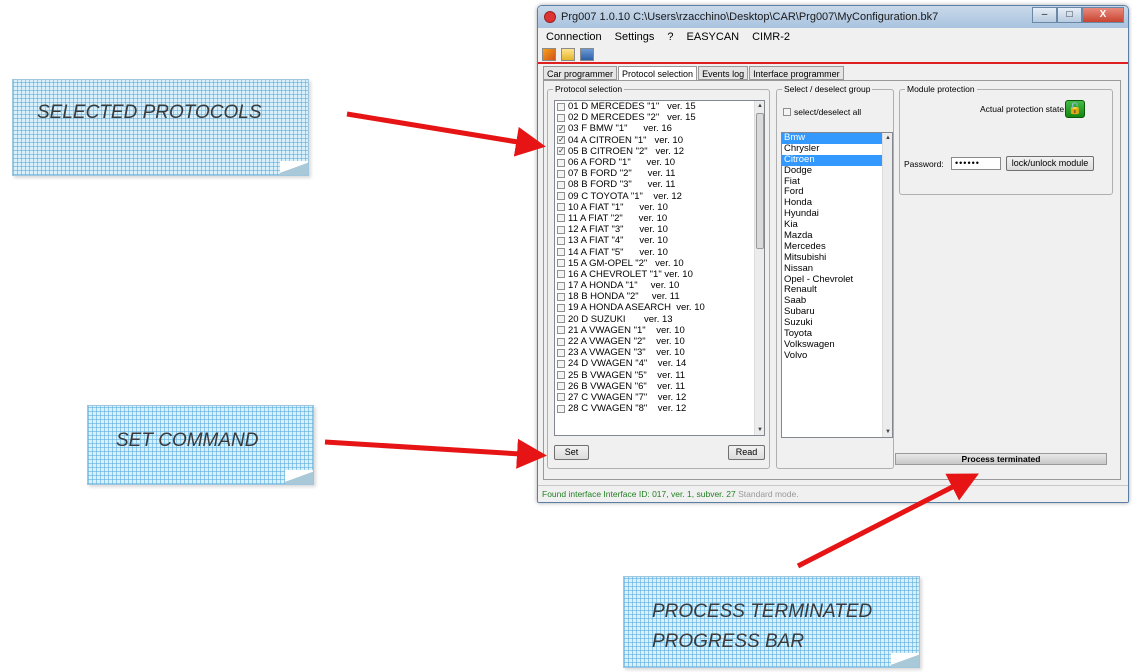 The image size is (1132, 672). What do you see at coordinates (435, 453) in the screenshot?
I see `arrow-to-set-button` at bounding box center [435, 453].